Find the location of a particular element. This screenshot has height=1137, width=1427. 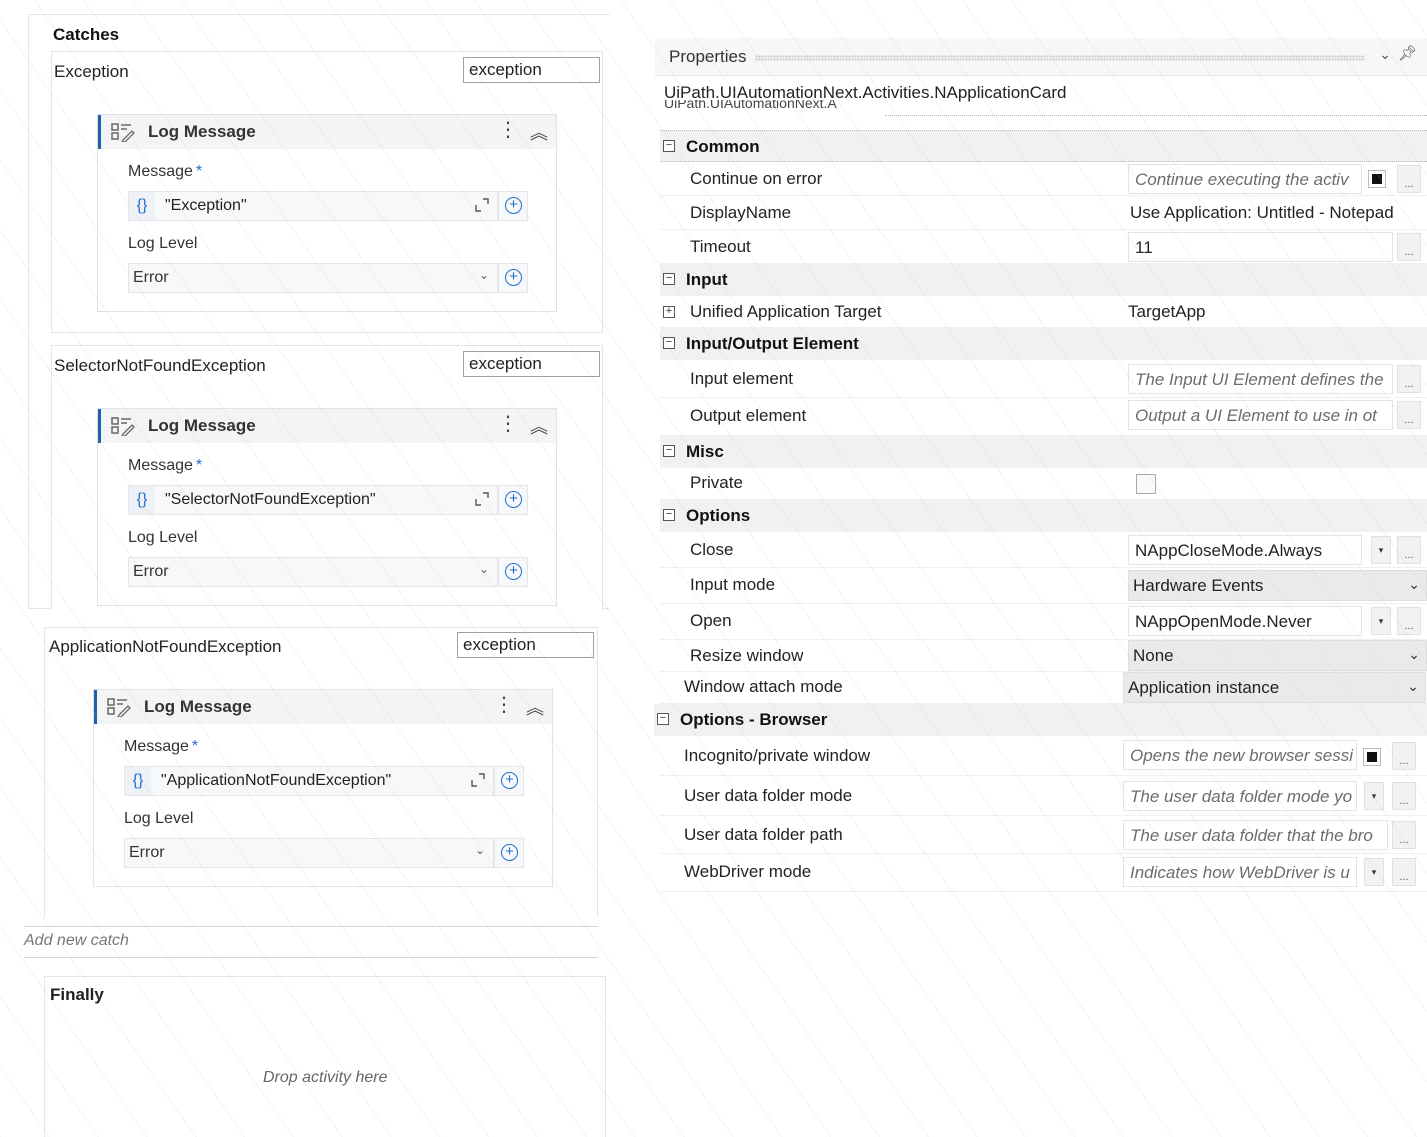

message-input: {} "ApplicationNotFoundException" is located at coordinates (309, 781).